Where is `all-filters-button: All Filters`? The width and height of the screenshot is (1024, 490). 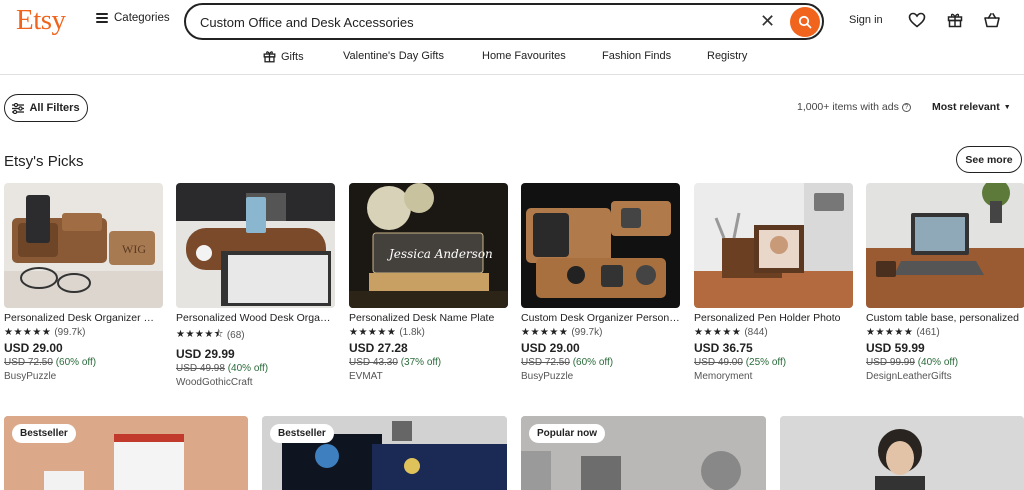 all-filters-button: All Filters is located at coordinates (46, 108).